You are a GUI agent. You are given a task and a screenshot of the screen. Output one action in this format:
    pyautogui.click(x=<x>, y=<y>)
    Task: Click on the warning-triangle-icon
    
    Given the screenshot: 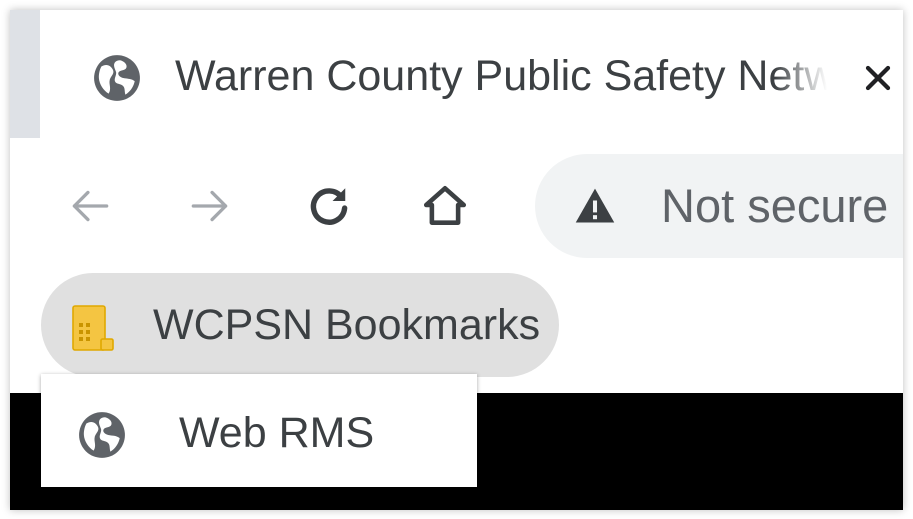 What is the action you would take?
    pyautogui.click(x=595, y=206)
    